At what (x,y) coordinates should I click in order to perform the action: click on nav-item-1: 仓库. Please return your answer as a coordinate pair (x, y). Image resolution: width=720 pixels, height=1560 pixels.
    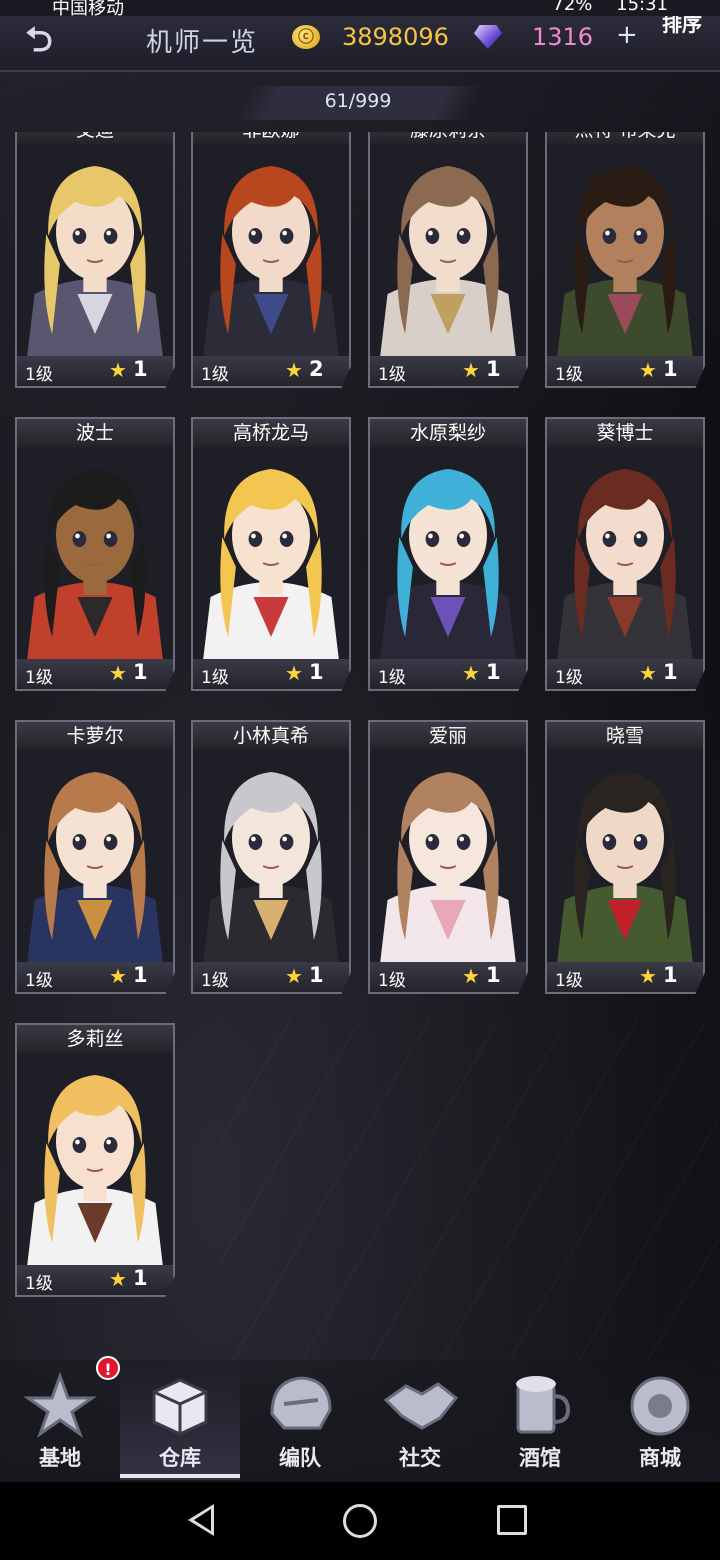
    Looking at the image, I should click on (180, 1420).